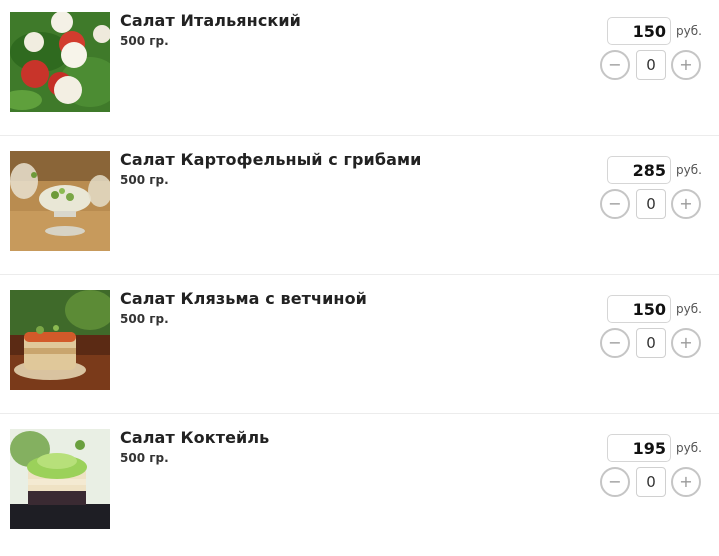 The width and height of the screenshot is (719, 556). Describe the element at coordinates (60, 201) in the screenshot. I see `salad-potato-image` at that location.